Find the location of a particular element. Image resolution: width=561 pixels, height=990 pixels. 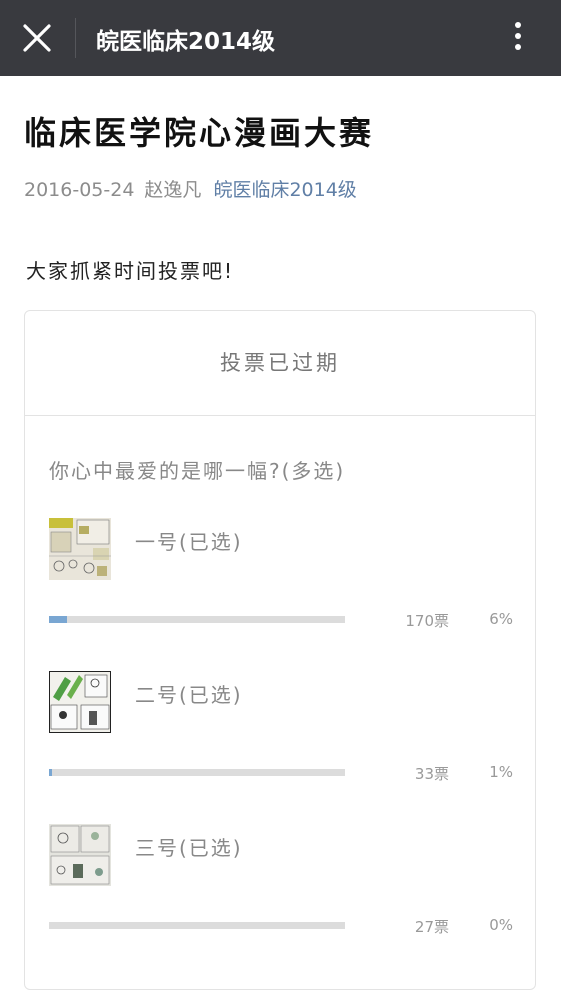

vote-option-3: 三号(已选) 27票 0% is located at coordinates (280, 894).